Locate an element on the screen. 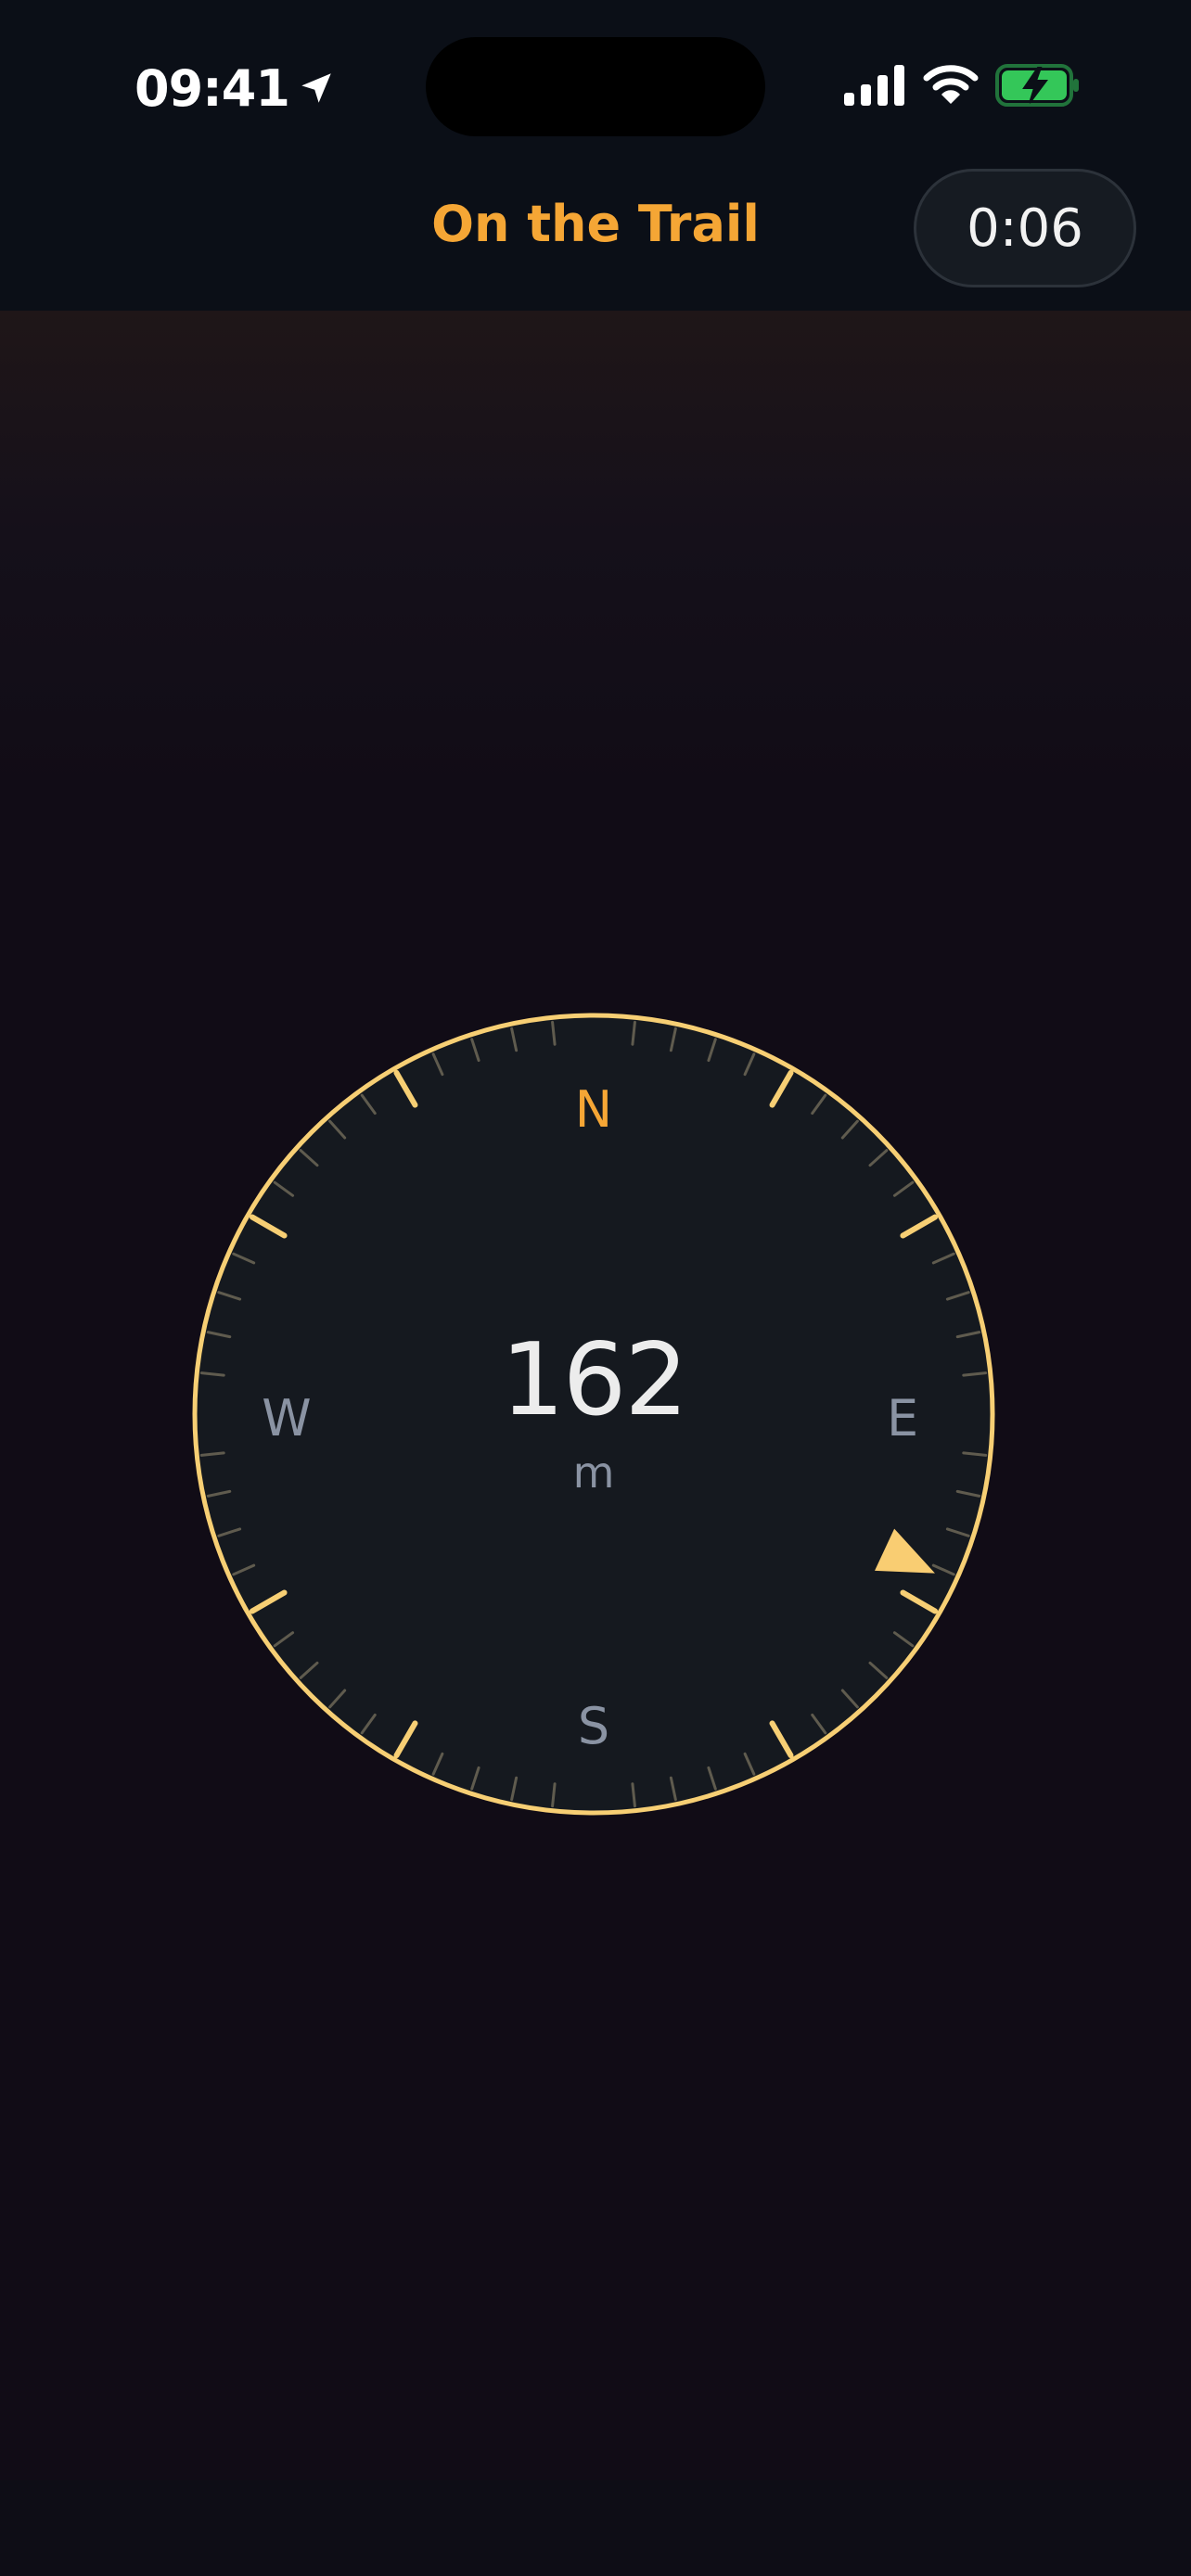  distance-unit: m is located at coordinates (593, 1472).